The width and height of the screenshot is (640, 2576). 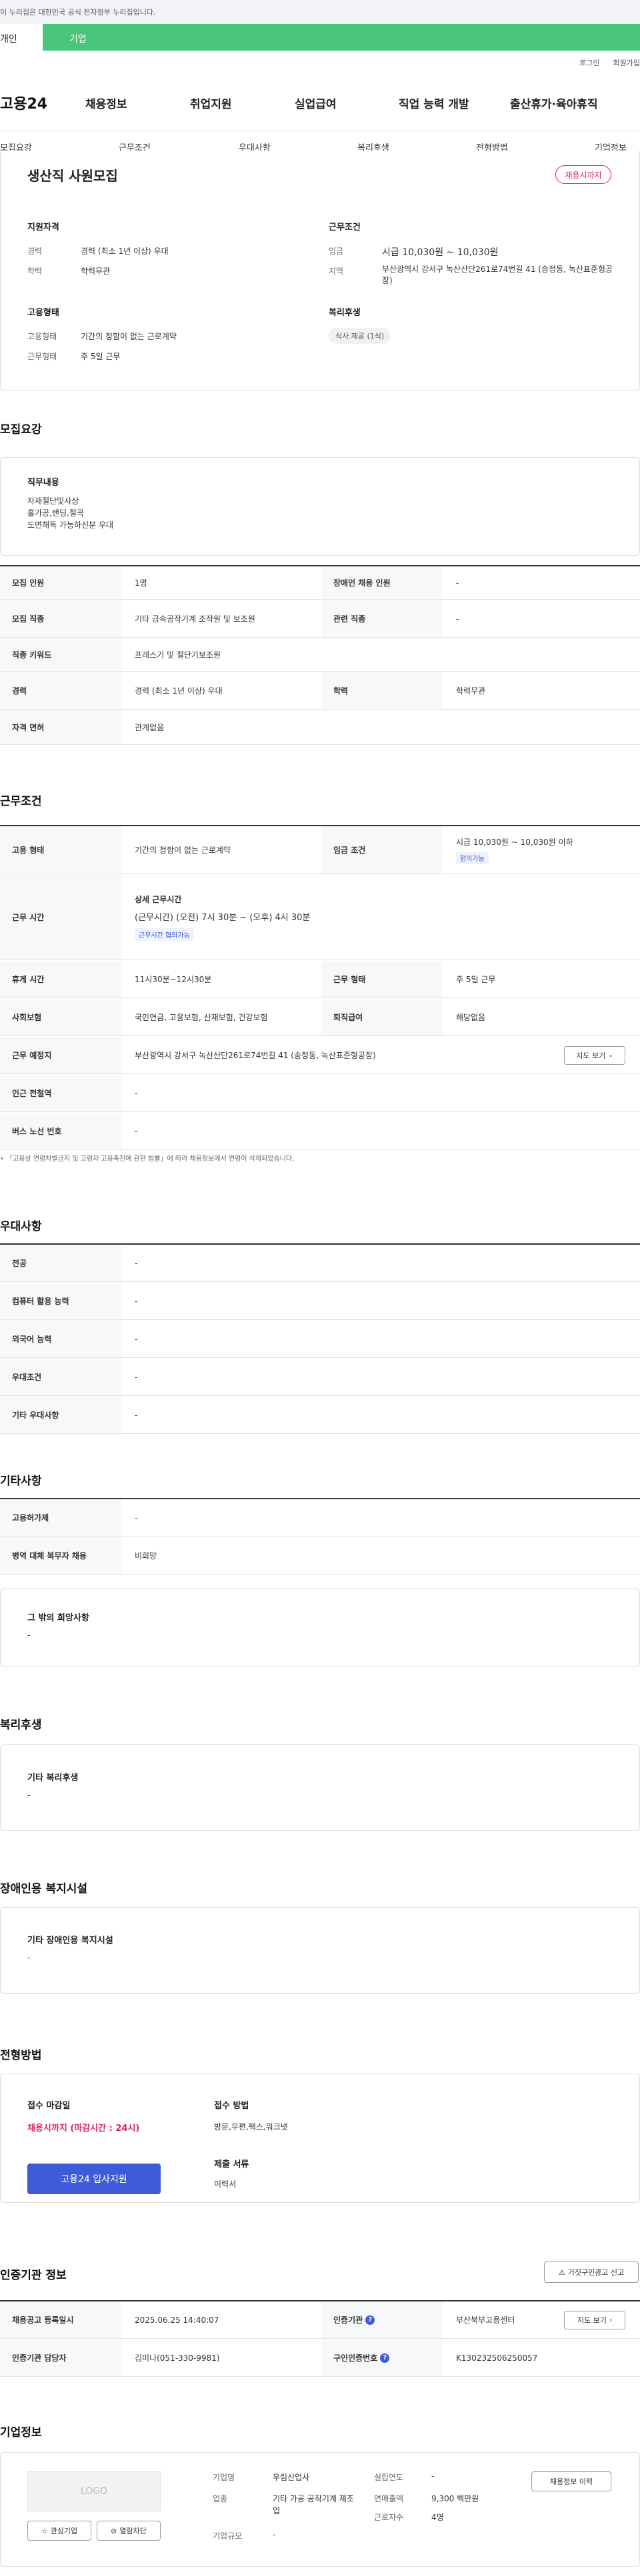 I want to click on section-title-screen: 전형방법, so click(x=21, y=2055).